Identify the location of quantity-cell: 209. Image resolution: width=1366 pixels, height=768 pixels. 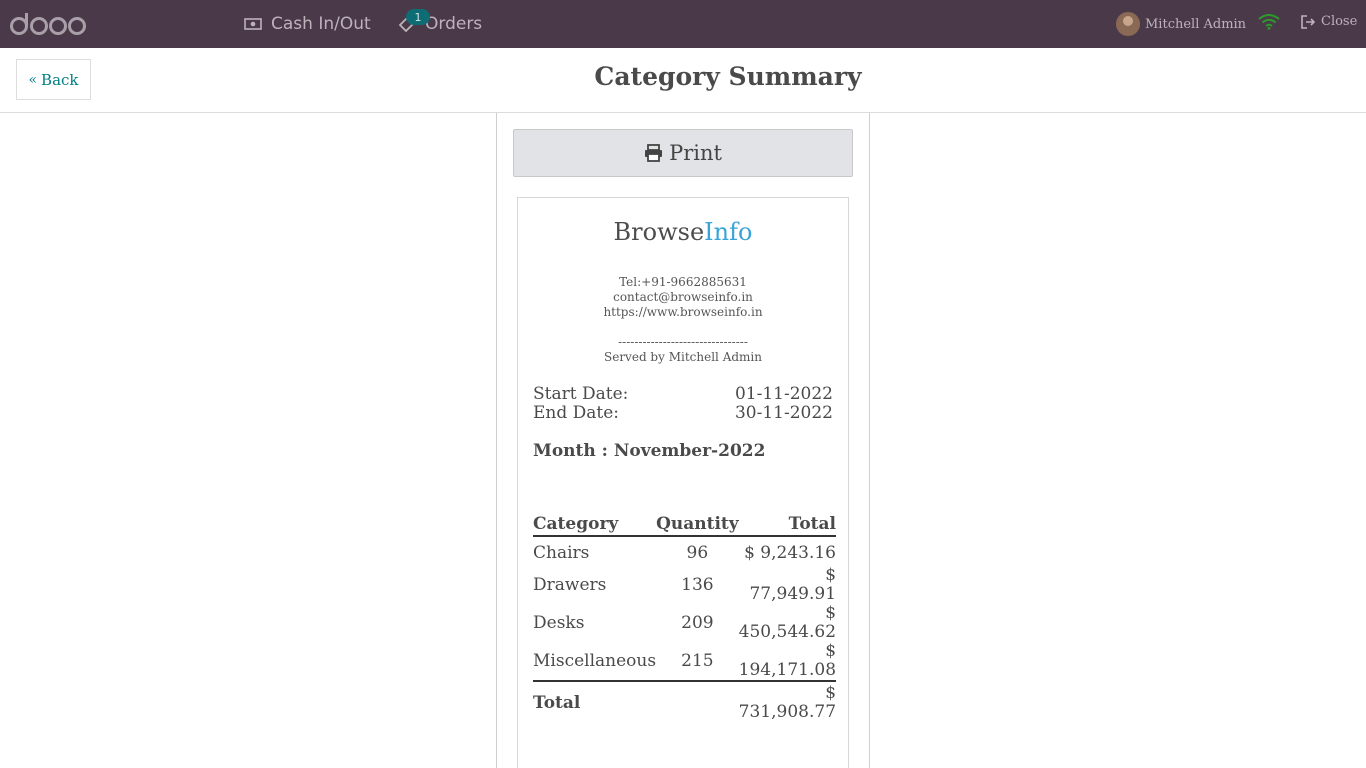
(697, 622).